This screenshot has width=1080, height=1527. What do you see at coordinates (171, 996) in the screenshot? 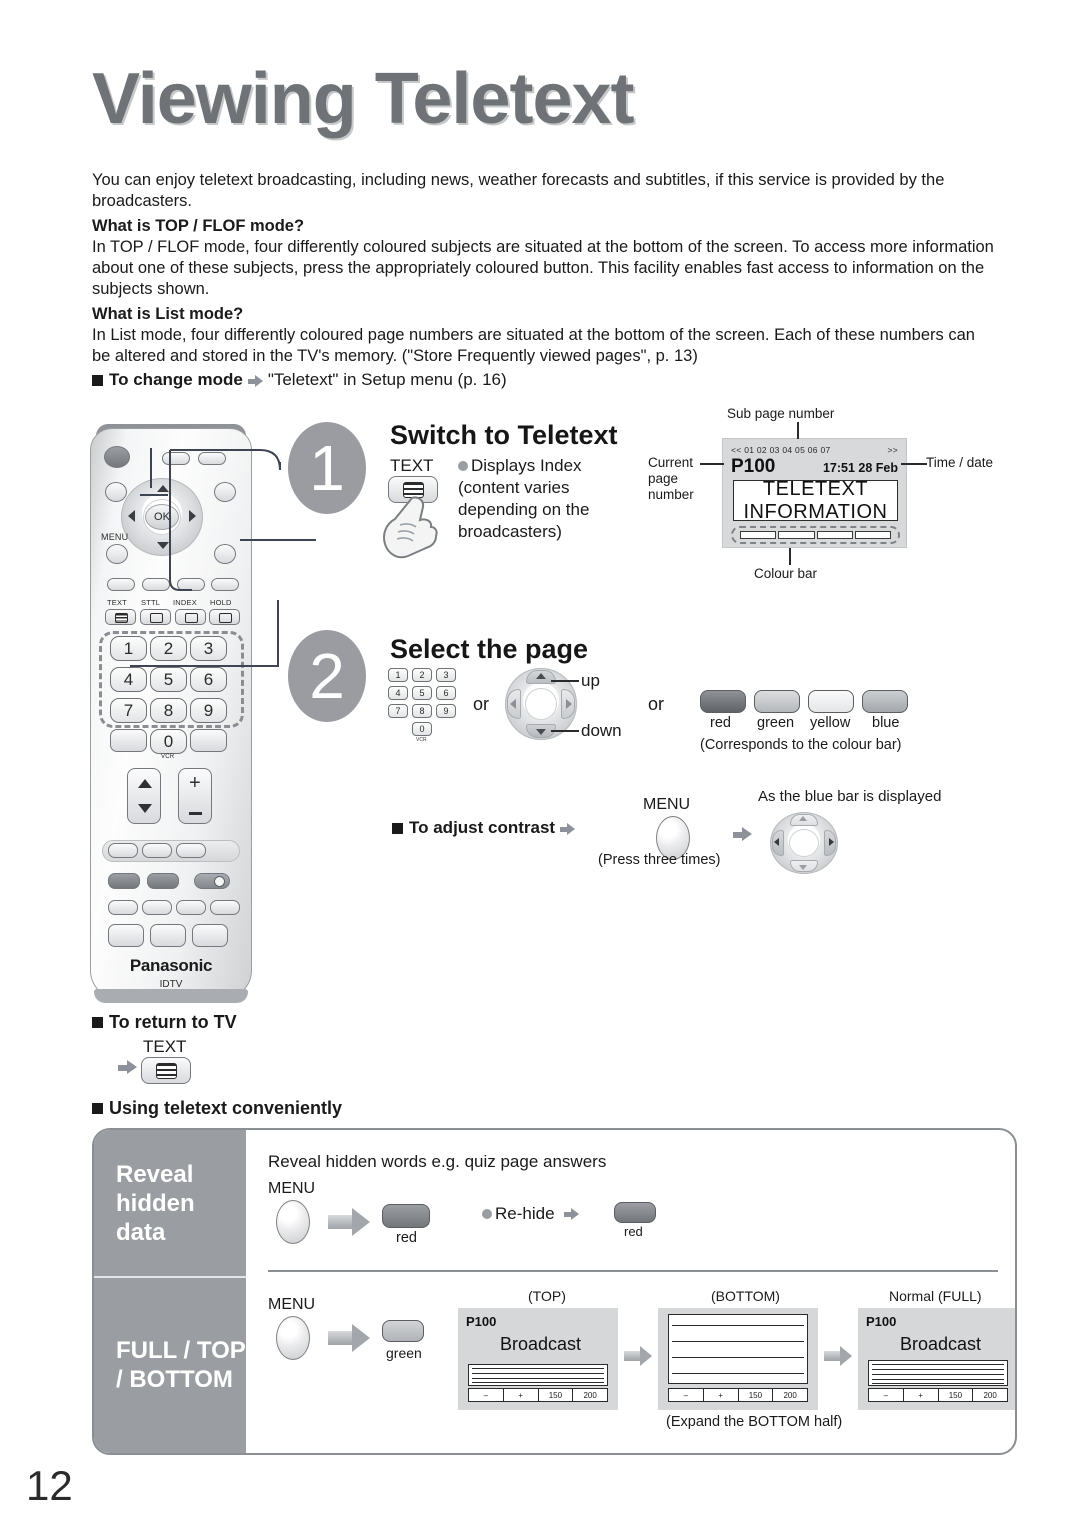
I see `remote-bottom-cap` at bounding box center [171, 996].